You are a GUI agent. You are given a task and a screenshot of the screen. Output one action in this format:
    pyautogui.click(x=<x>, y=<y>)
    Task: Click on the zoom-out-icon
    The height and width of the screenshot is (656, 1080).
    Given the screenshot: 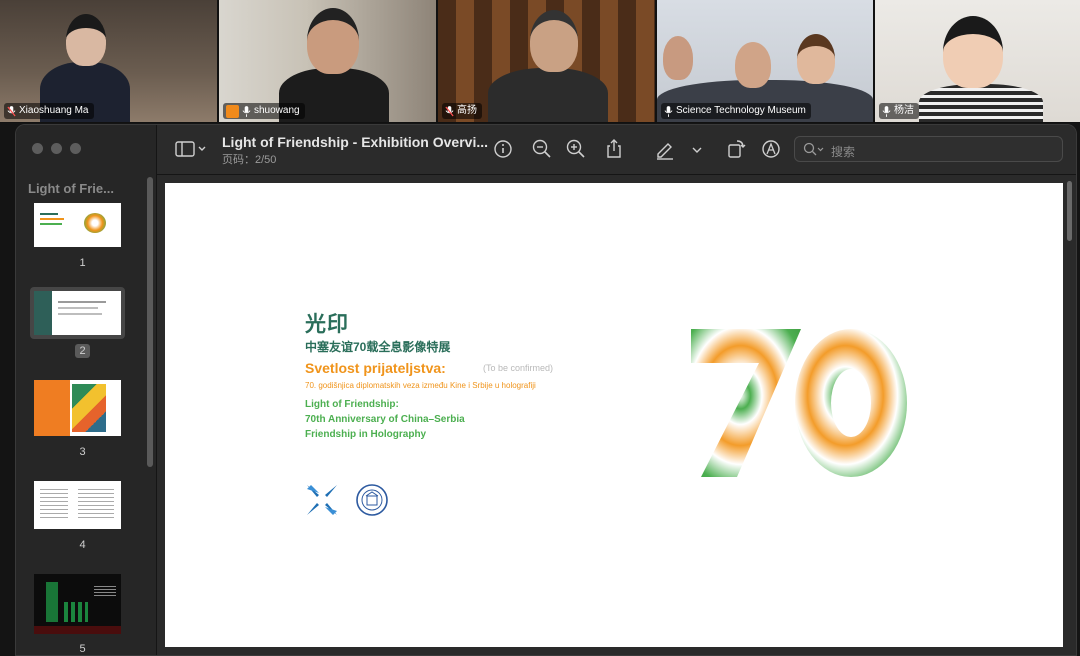 What is the action you would take?
    pyautogui.click(x=542, y=149)
    